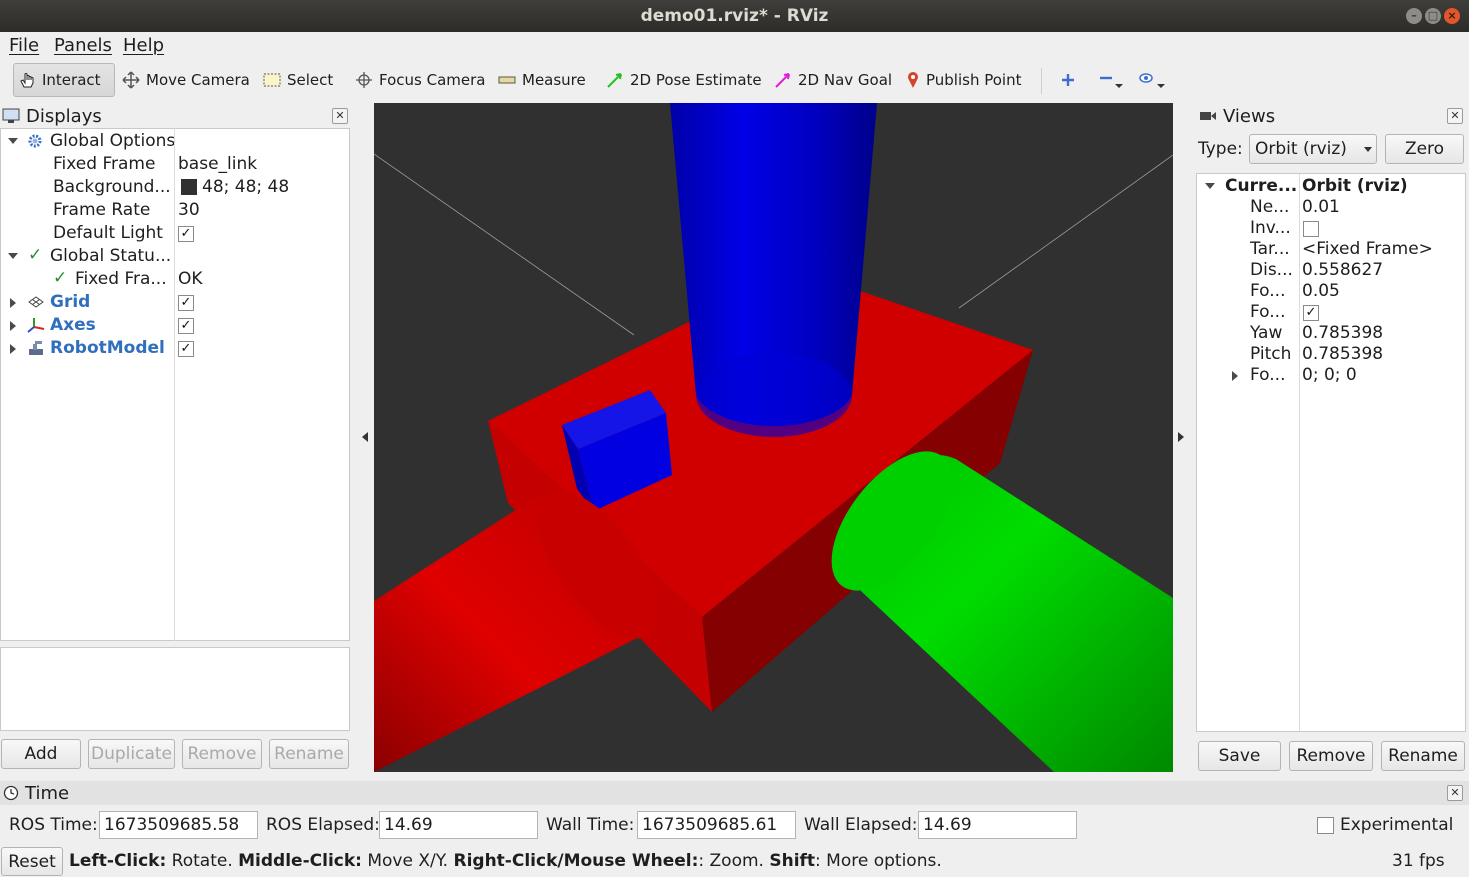  What do you see at coordinates (1313, 149) in the screenshot?
I see `view-type-select: Orbit (rviz)` at bounding box center [1313, 149].